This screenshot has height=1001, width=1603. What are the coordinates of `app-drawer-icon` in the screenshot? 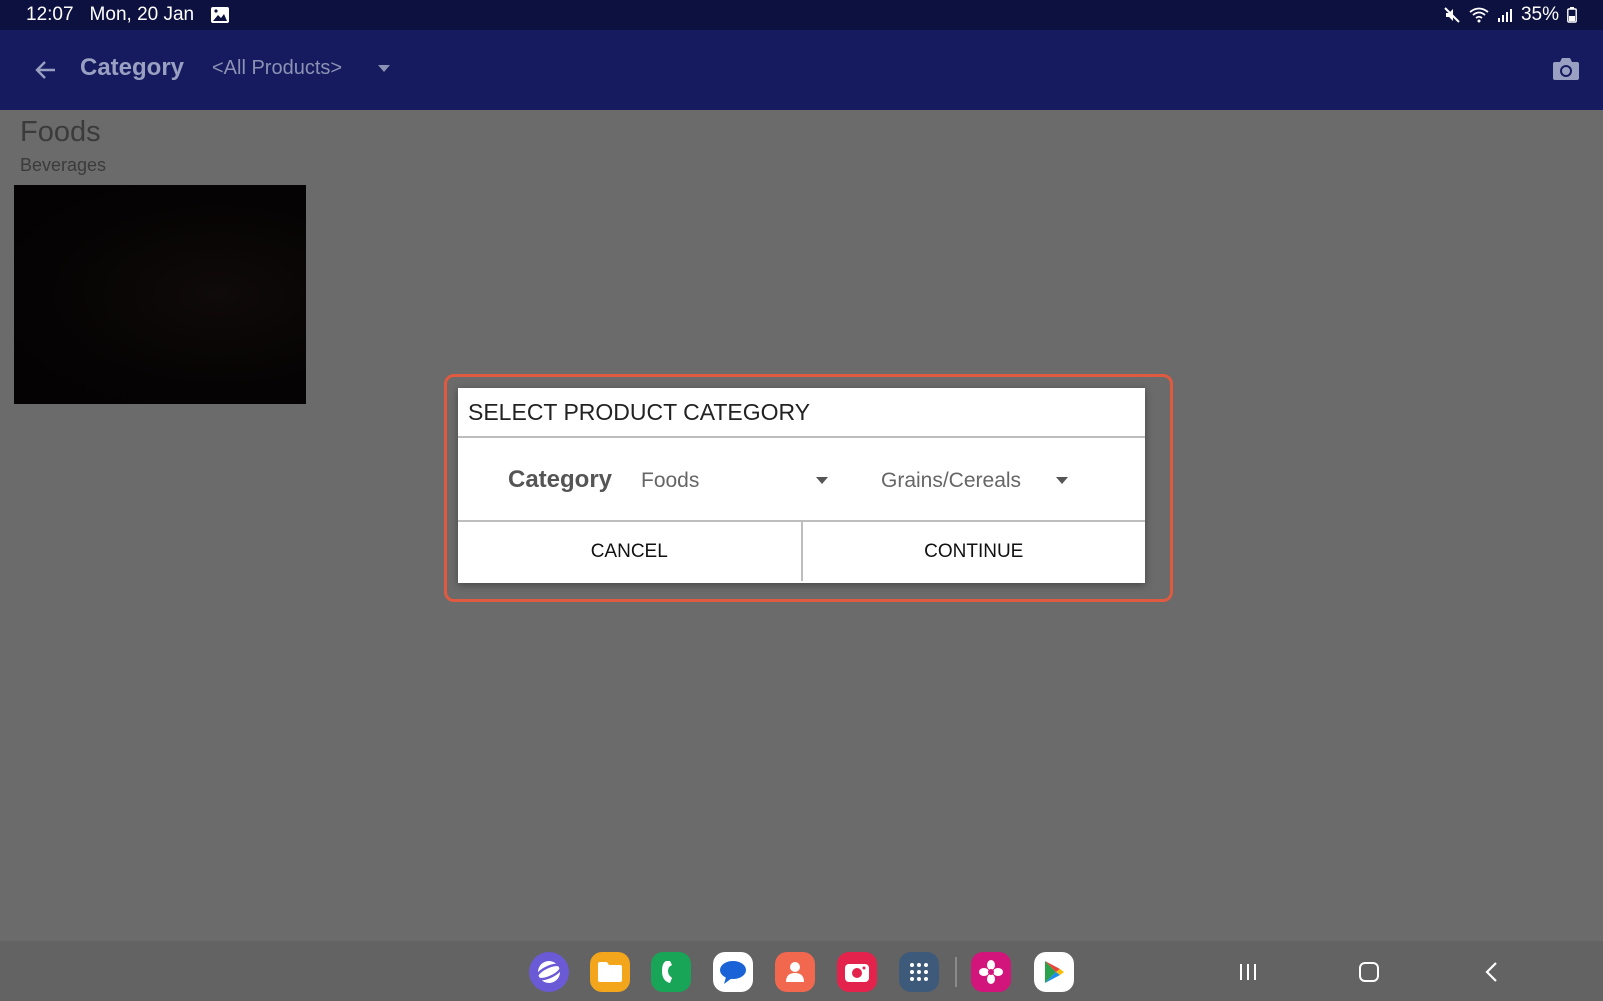 It's located at (919, 972).